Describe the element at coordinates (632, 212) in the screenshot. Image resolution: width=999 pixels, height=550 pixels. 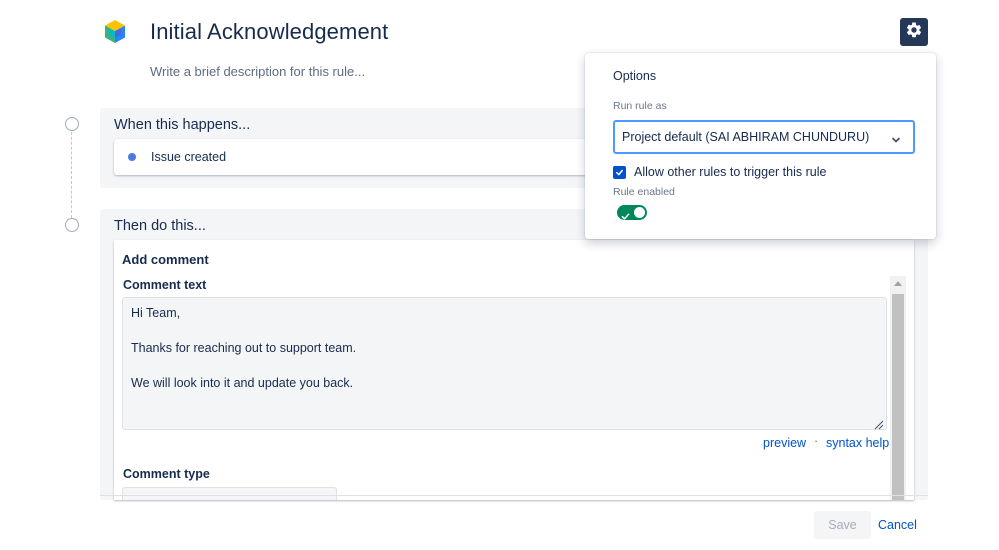
I see `rule-enabled-toggle` at that location.